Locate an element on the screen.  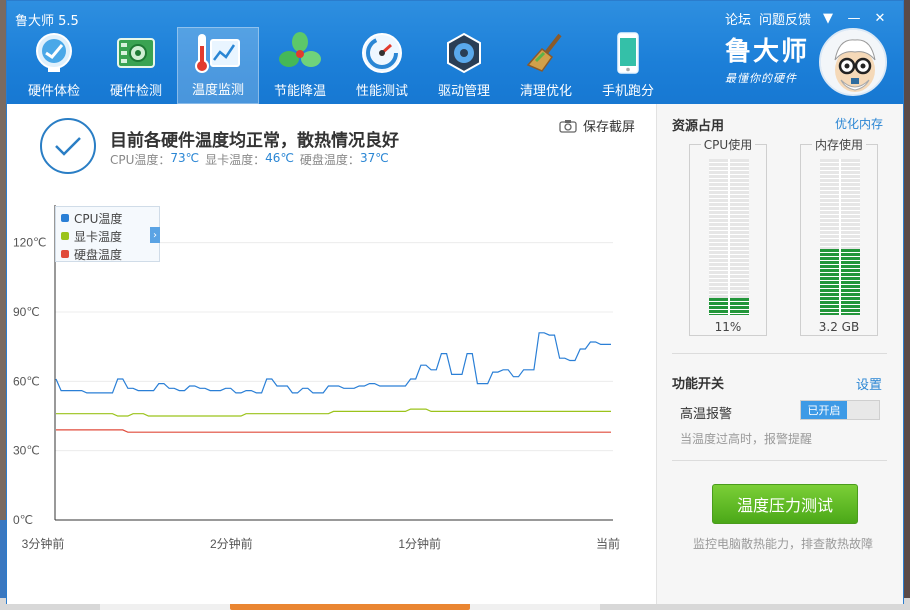
cpu-usage-gauge: CPU使用 11% is located at coordinates (728, 237).